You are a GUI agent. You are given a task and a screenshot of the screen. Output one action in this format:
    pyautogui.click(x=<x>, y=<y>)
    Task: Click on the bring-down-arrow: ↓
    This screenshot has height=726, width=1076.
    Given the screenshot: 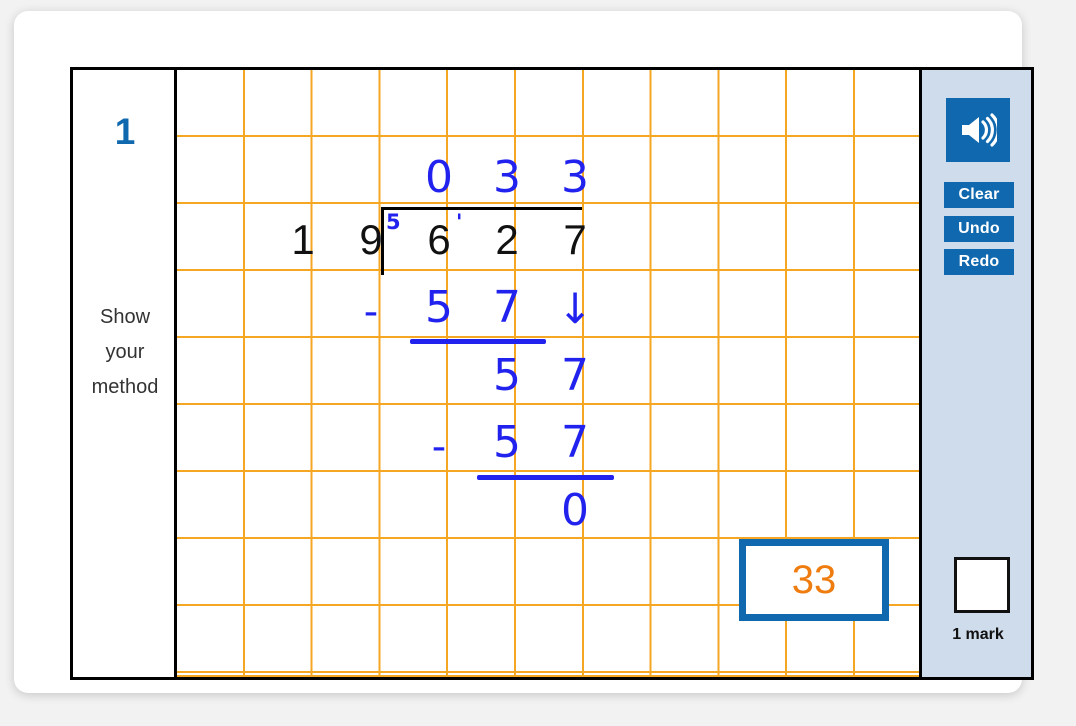 What is the action you would take?
    pyautogui.click(x=575, y=308)
    